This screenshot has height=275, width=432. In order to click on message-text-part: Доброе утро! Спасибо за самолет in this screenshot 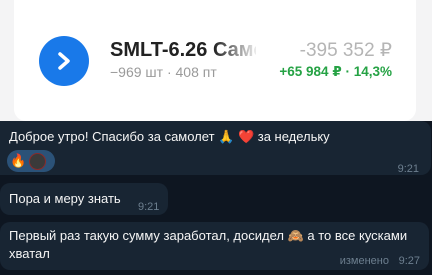, I will do `click(114, 136)`.